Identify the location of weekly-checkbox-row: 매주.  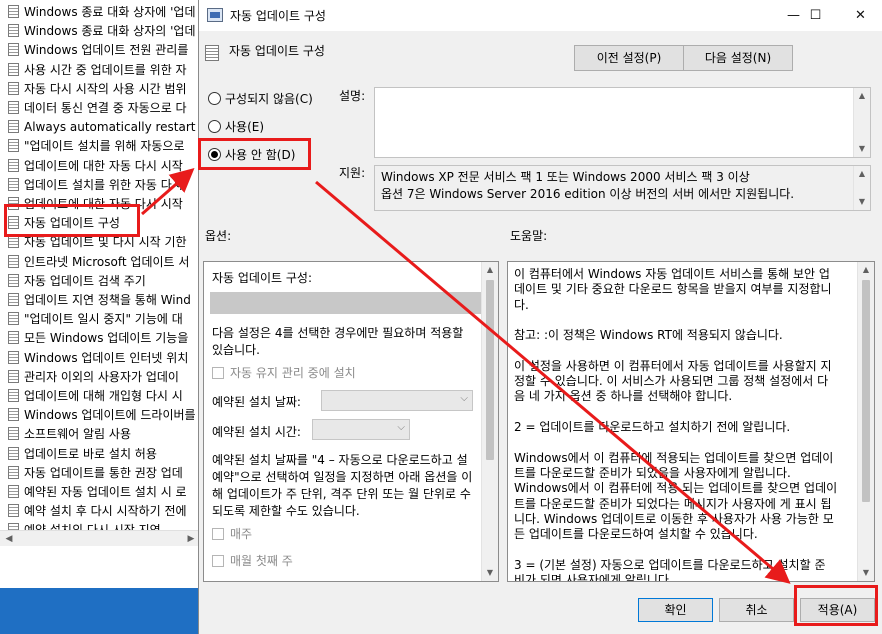
(232, 533).